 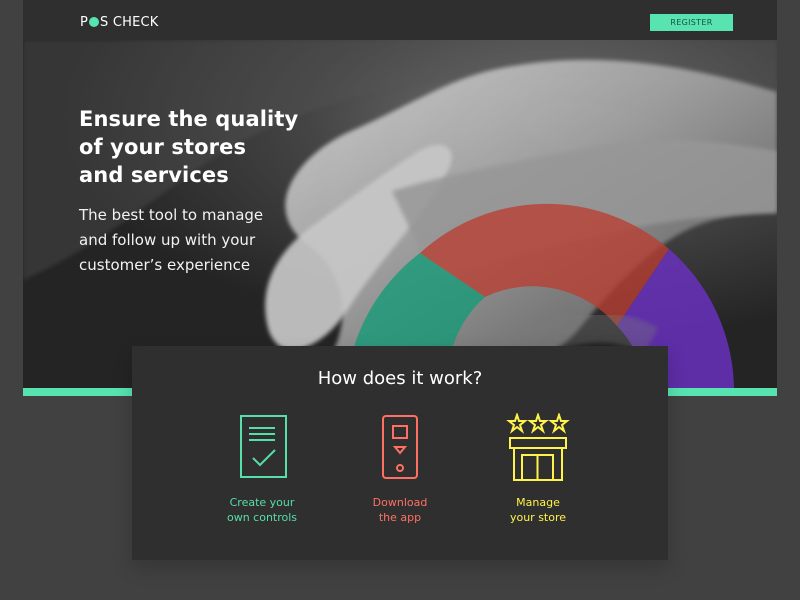 I want to click on top-navigation: P S CHECK REGISTER, so click(x=400, y=20).